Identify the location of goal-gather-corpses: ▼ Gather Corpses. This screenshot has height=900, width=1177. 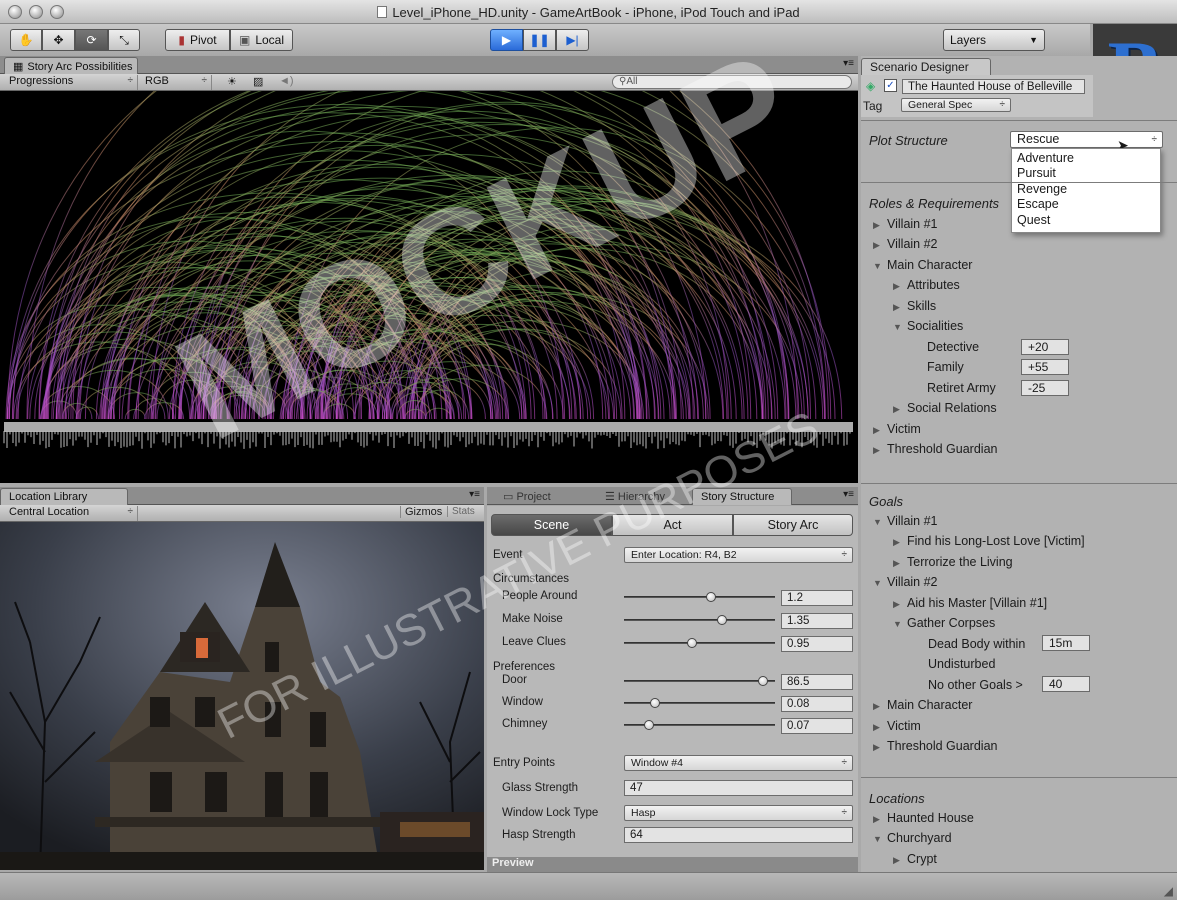
(944, 623).